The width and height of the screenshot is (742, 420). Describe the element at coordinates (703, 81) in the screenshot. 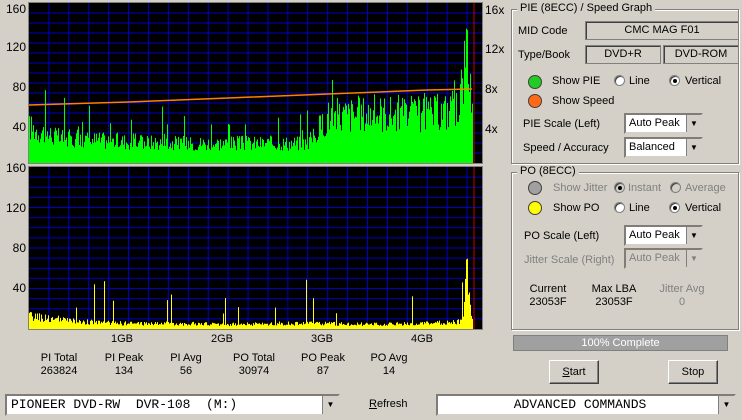

I see `pie-vertical-label: Vertical` at that location.